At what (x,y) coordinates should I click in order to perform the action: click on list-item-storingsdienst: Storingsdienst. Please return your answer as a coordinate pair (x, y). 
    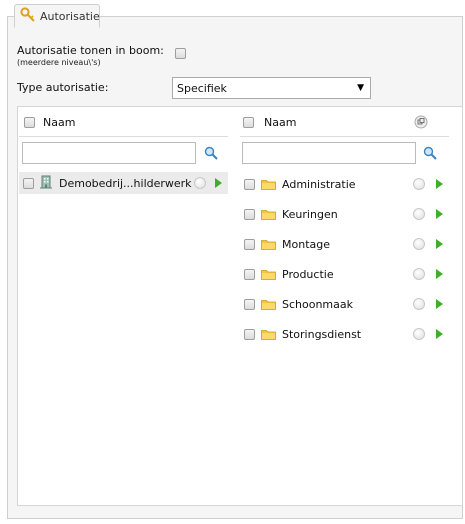
    Looking at the image, I should click on (349, 334).